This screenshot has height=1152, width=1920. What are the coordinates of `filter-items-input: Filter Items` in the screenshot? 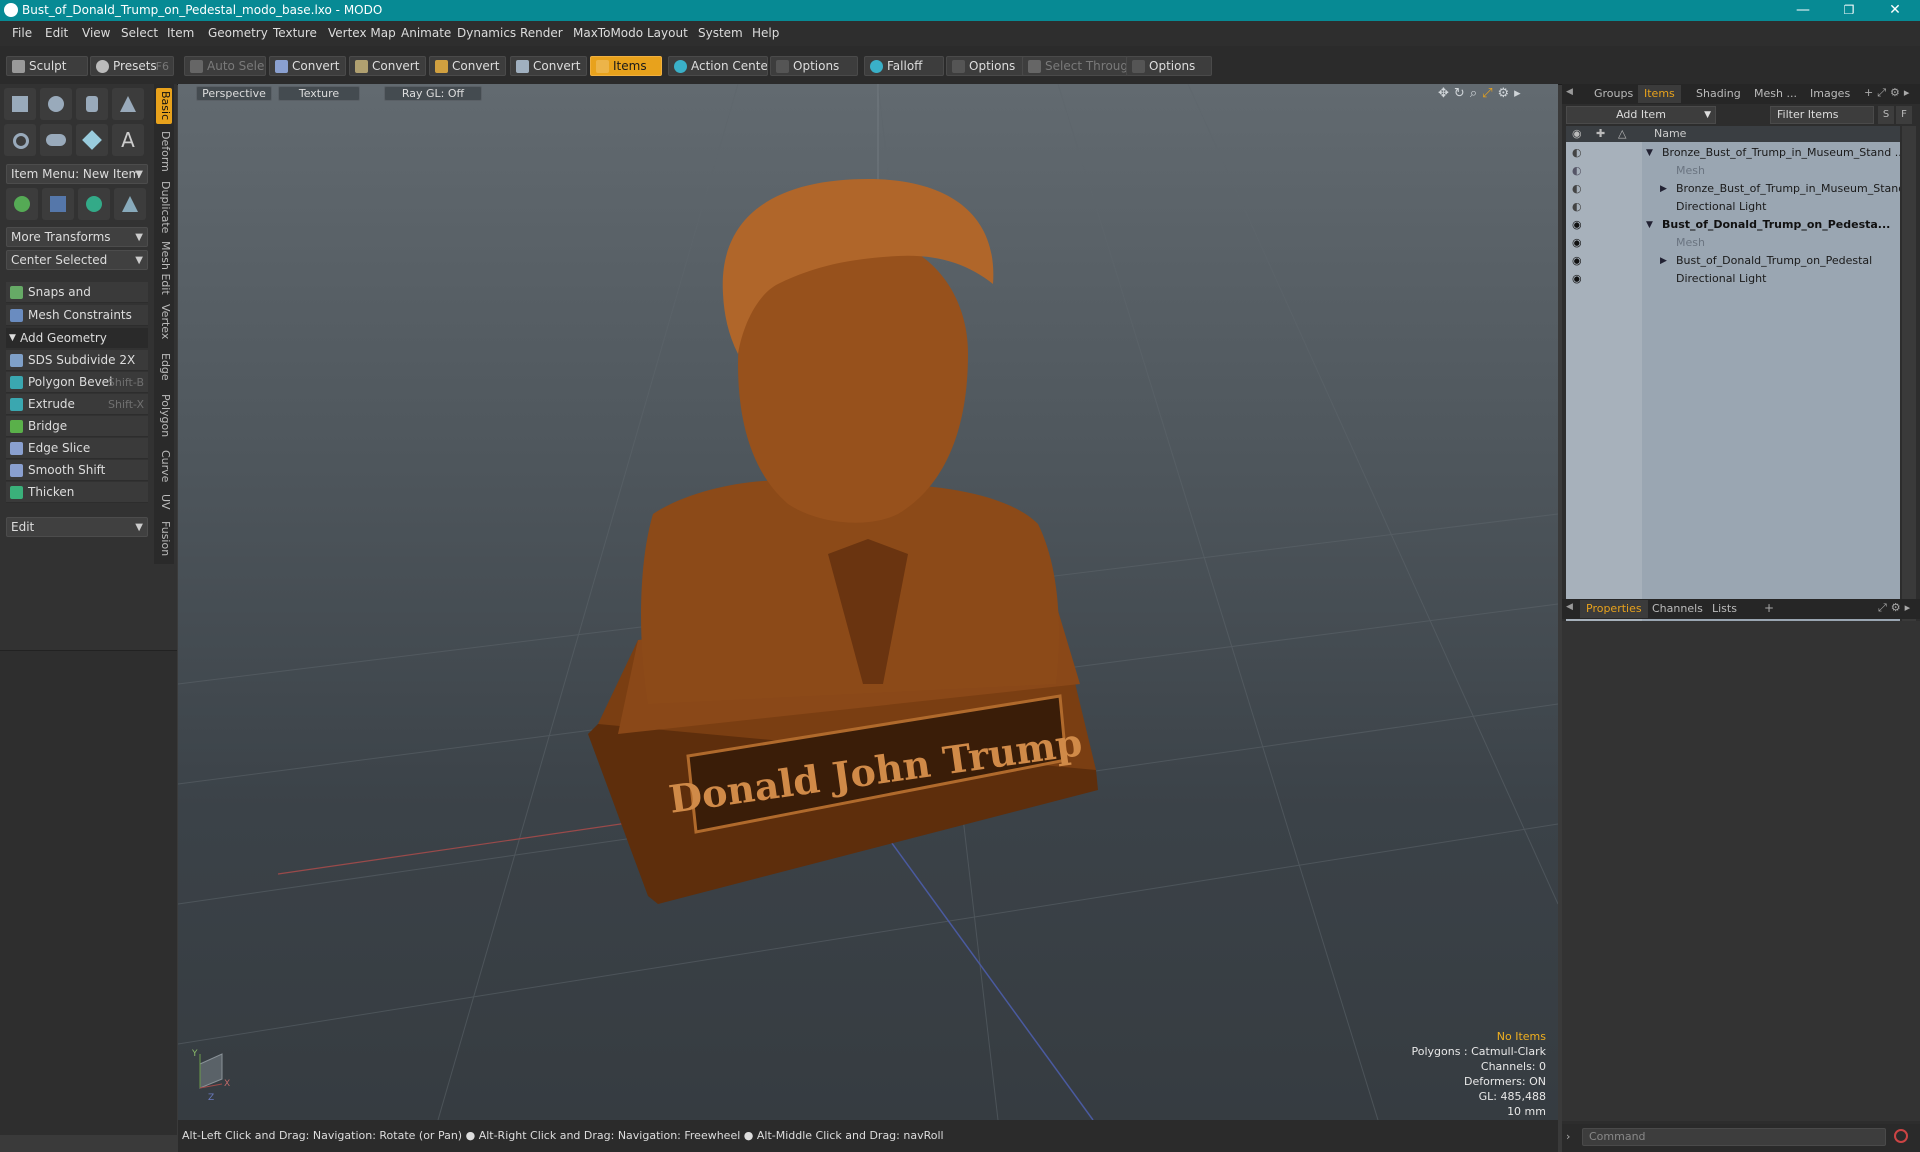 It's located at (1822, 115).